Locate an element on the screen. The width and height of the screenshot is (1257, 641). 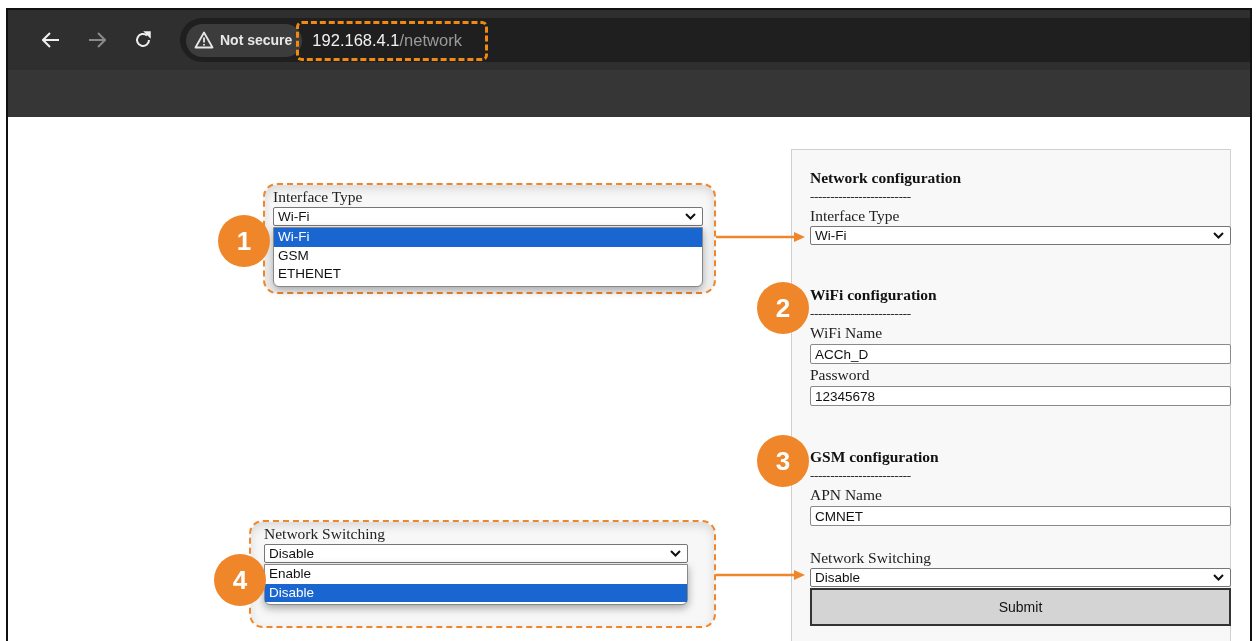
submit-button: Submit is located at coordinates (1020, 607).